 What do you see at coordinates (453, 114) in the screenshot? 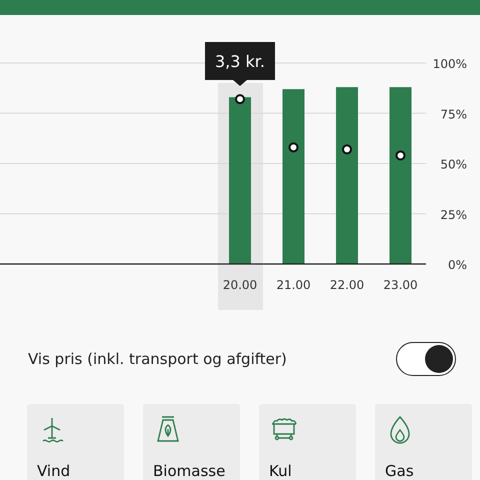
I see `axis-label: 75%` at bounding box center [453, 114].